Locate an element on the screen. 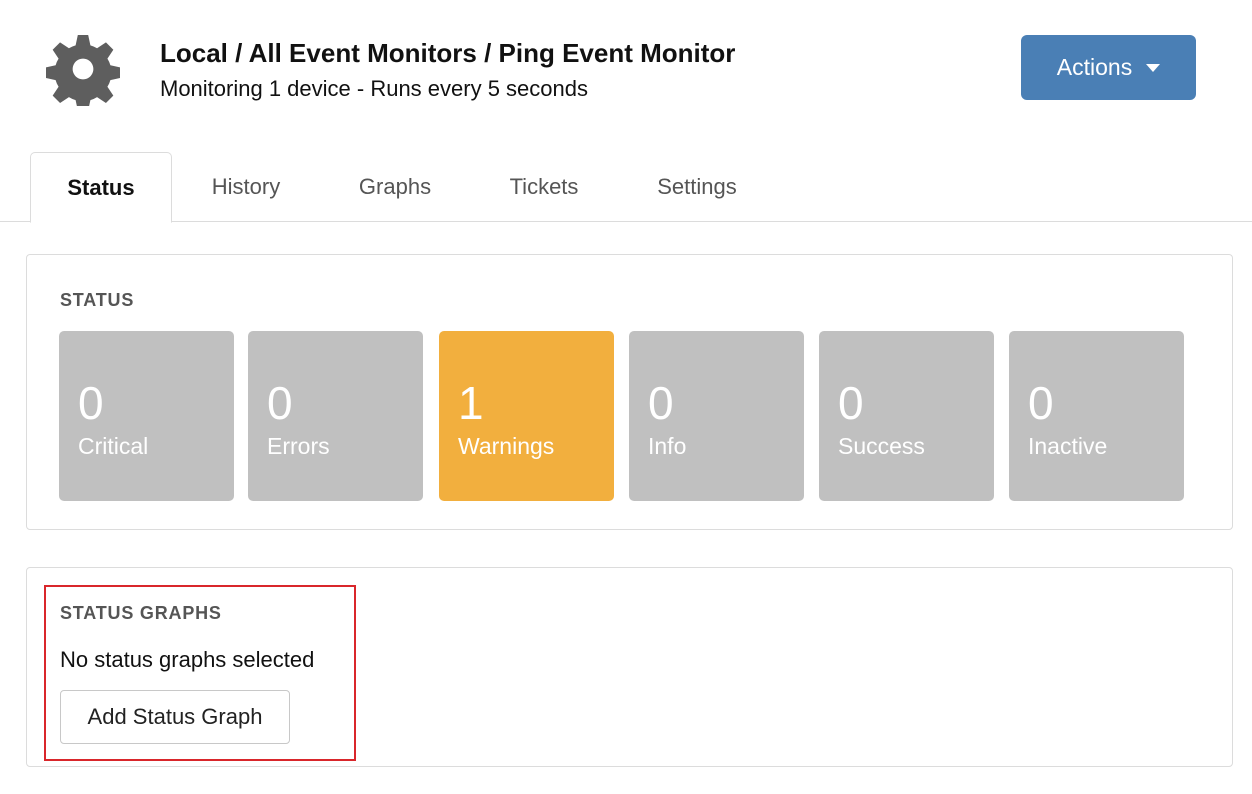 Image resolution: width=1252 pixels, height=794 pixels. tile-label: Success is located at coordinates (881, 446).